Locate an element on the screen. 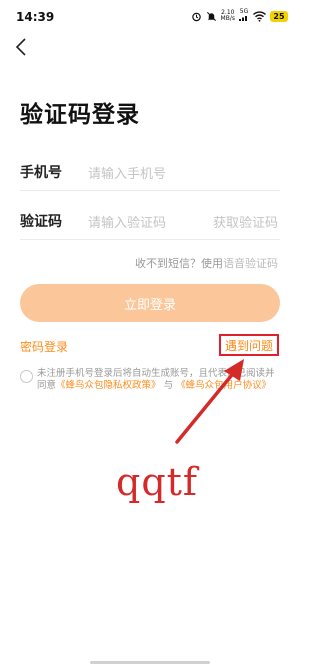 The image size is (320, 667). network-type: 5G is located at coordinates (244, 16).